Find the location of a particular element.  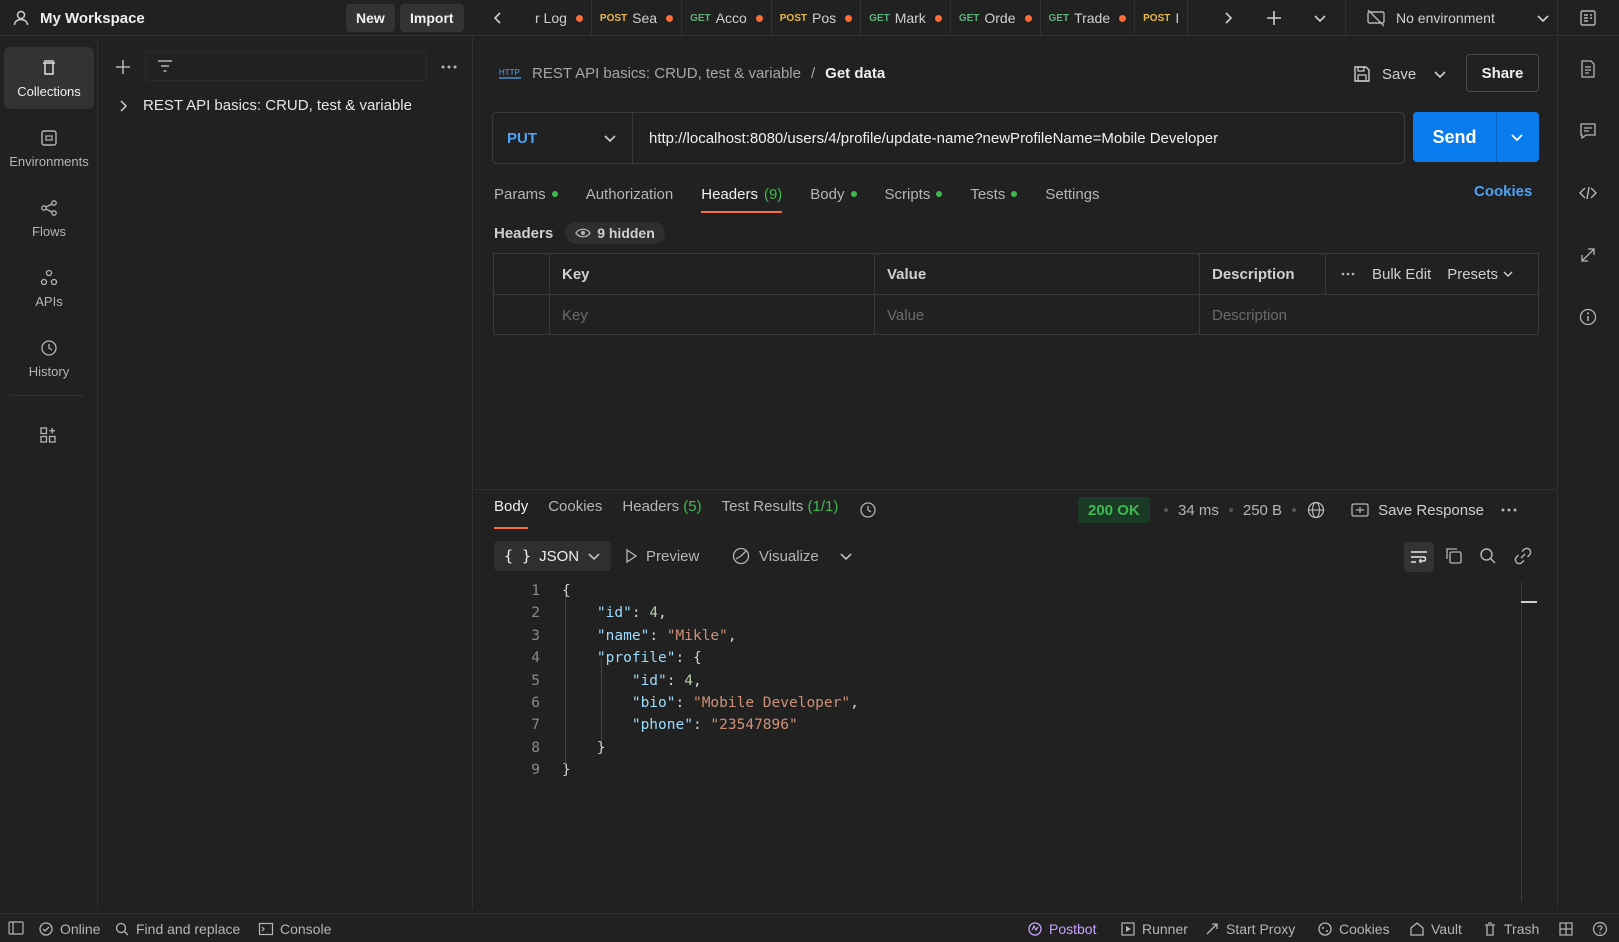

related-collections-icon is located at coordinates (1588, 255).